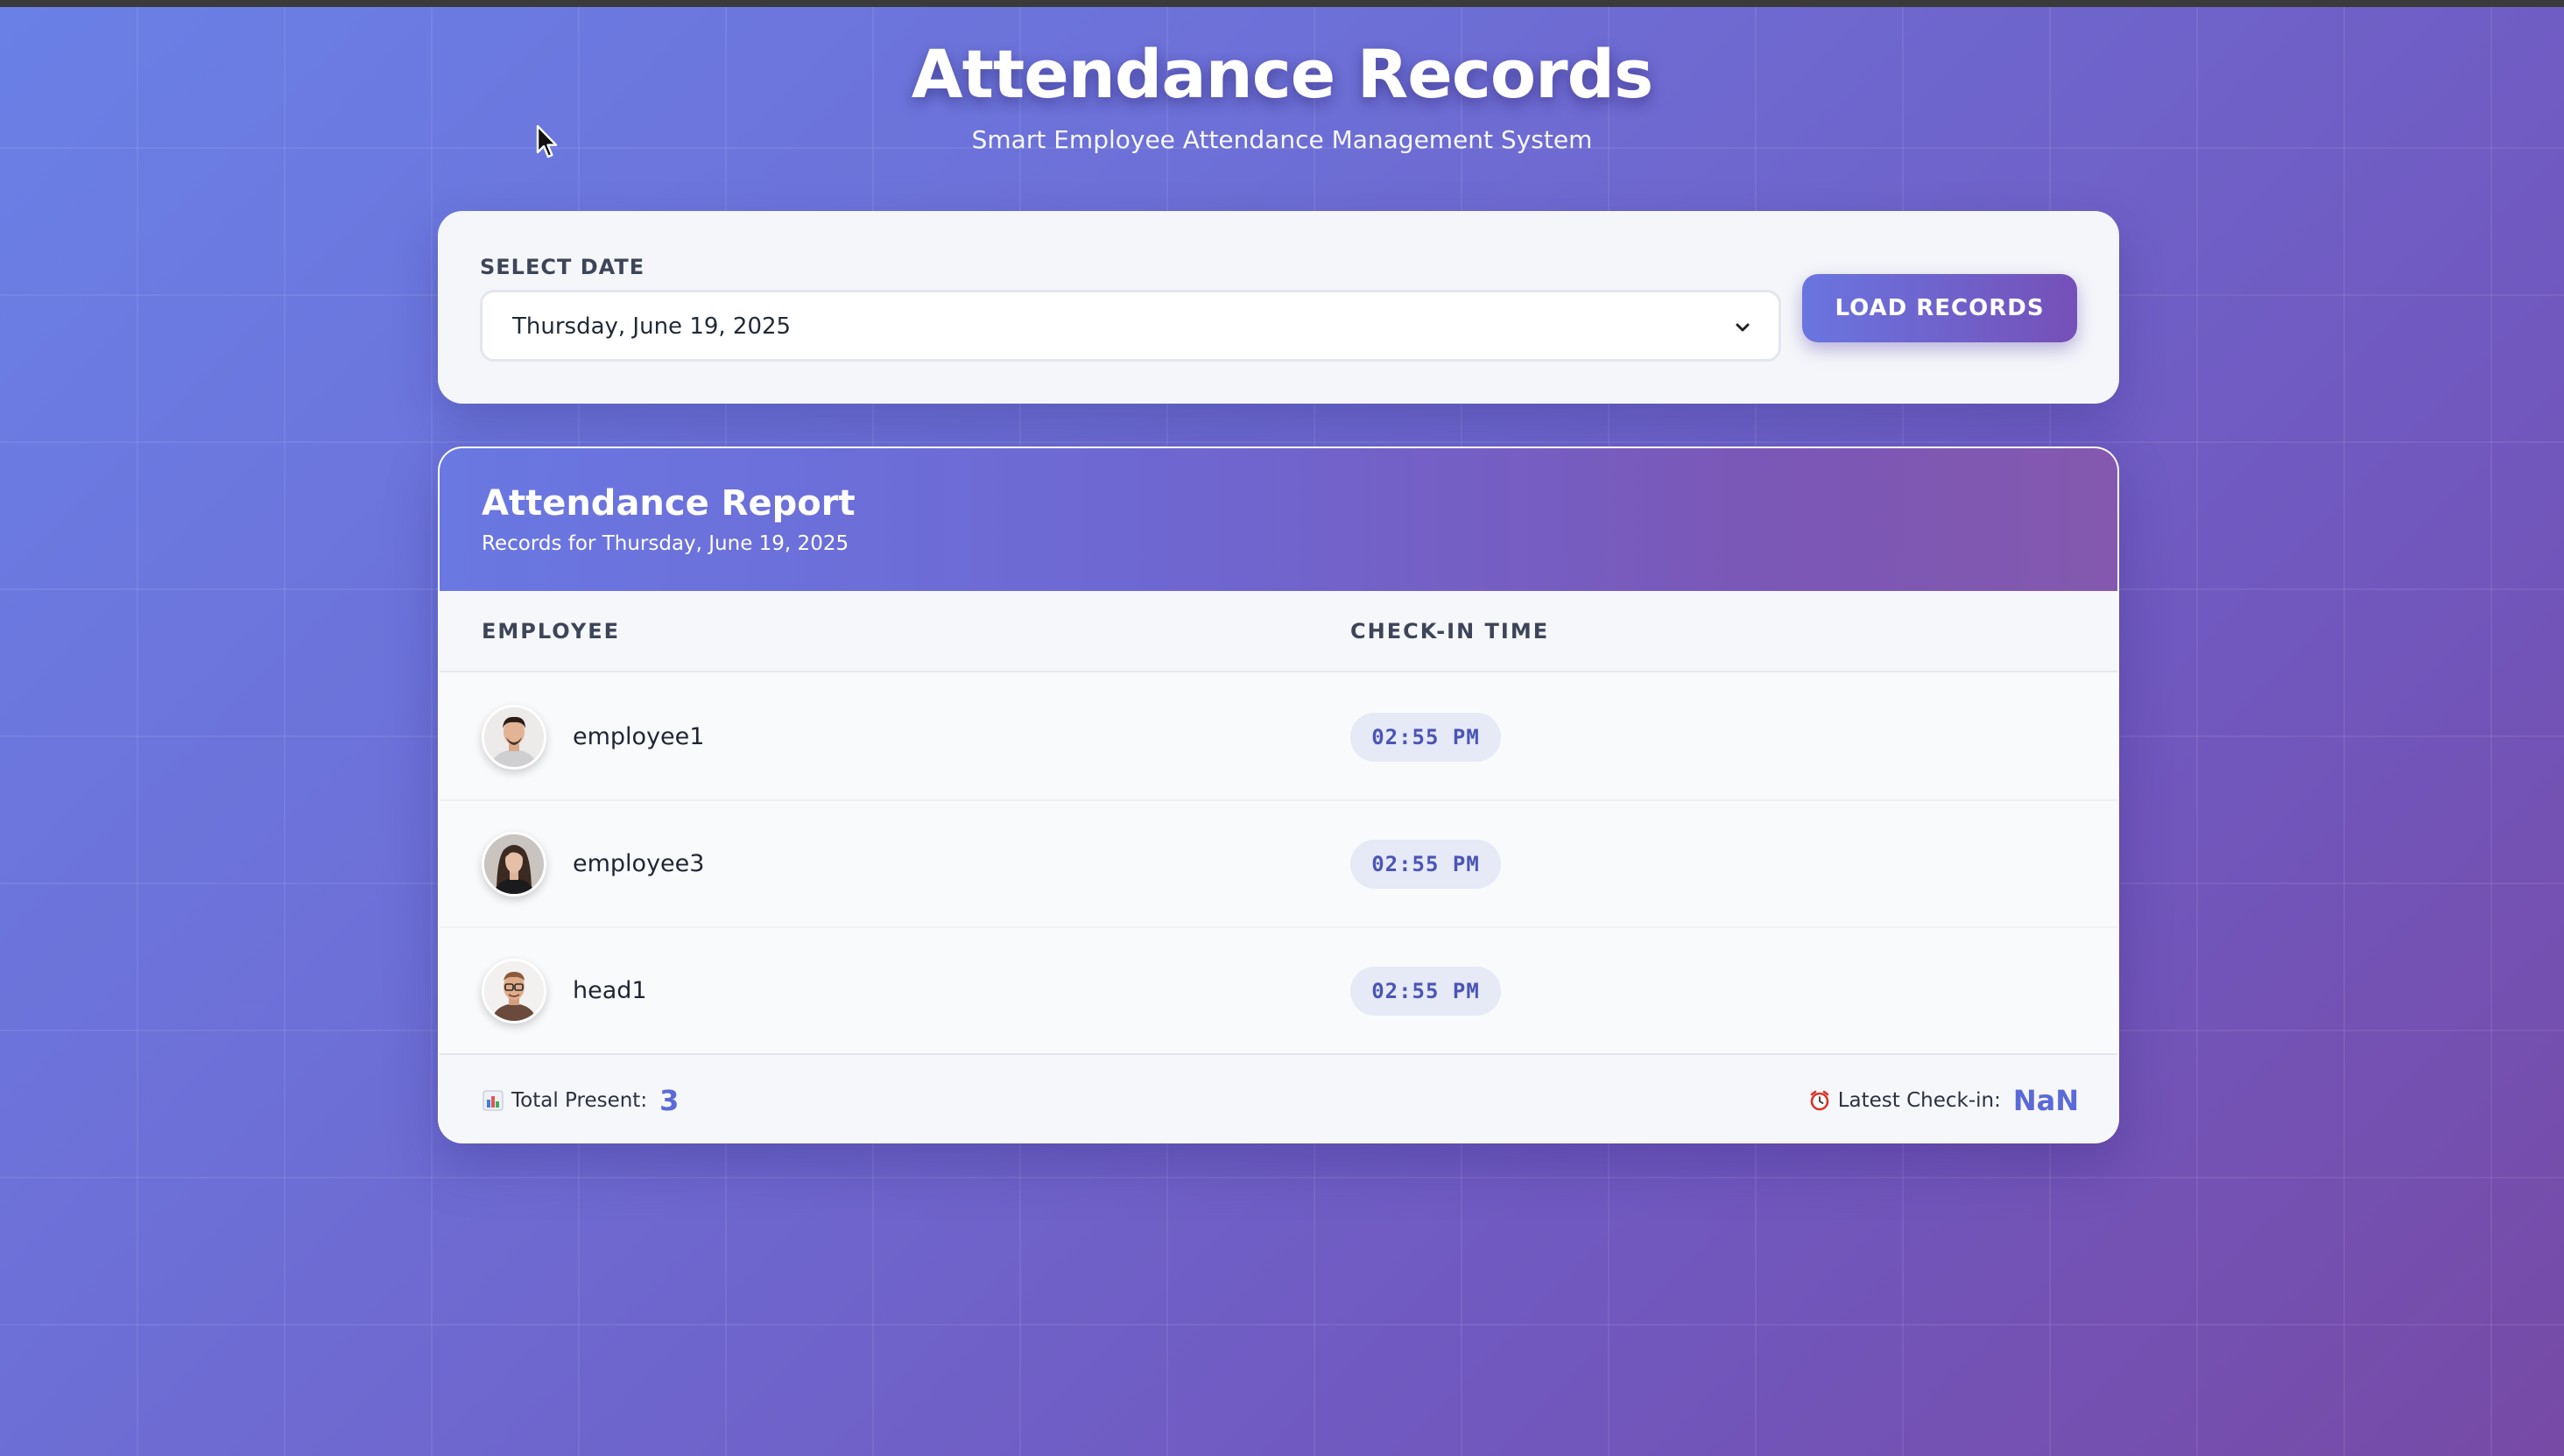  I want to click on bar-chart-icon, so click(493, 1100).